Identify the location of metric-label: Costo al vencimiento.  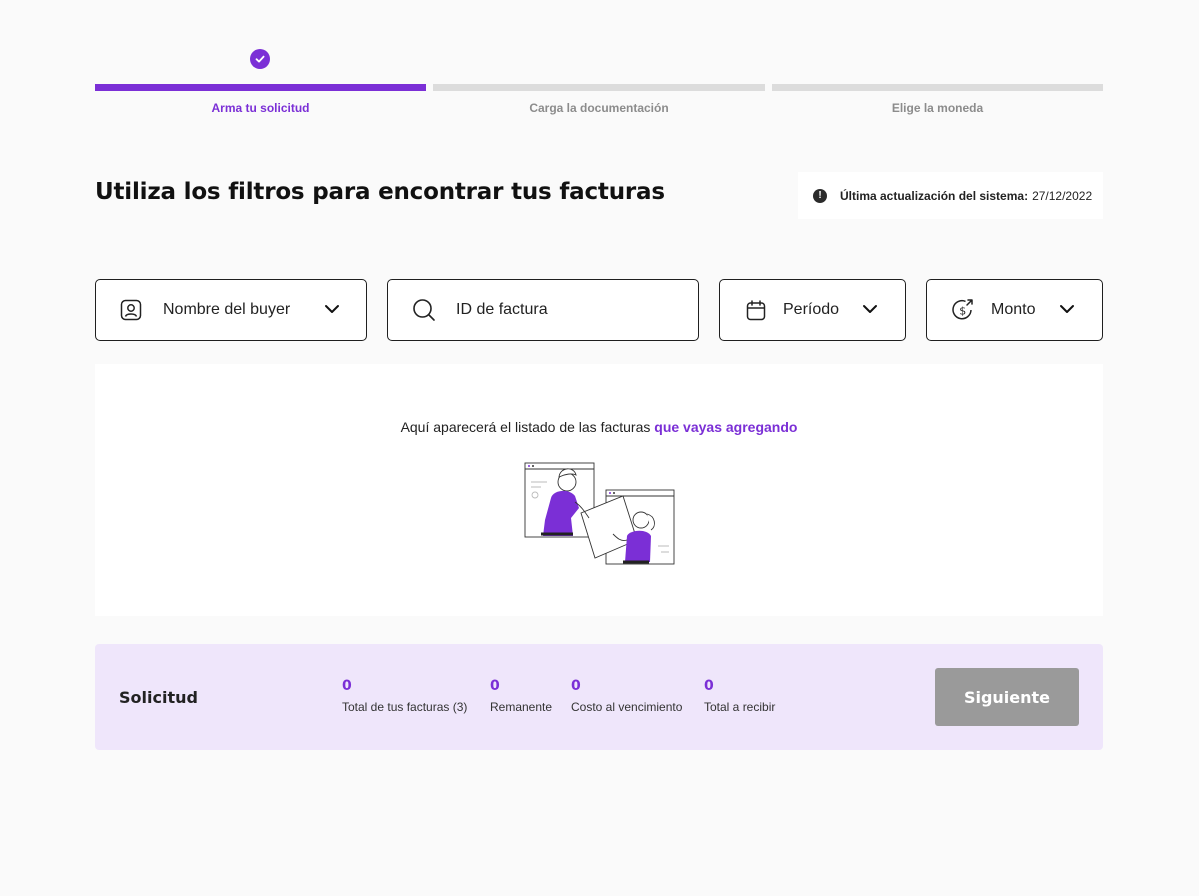
(627, 707).